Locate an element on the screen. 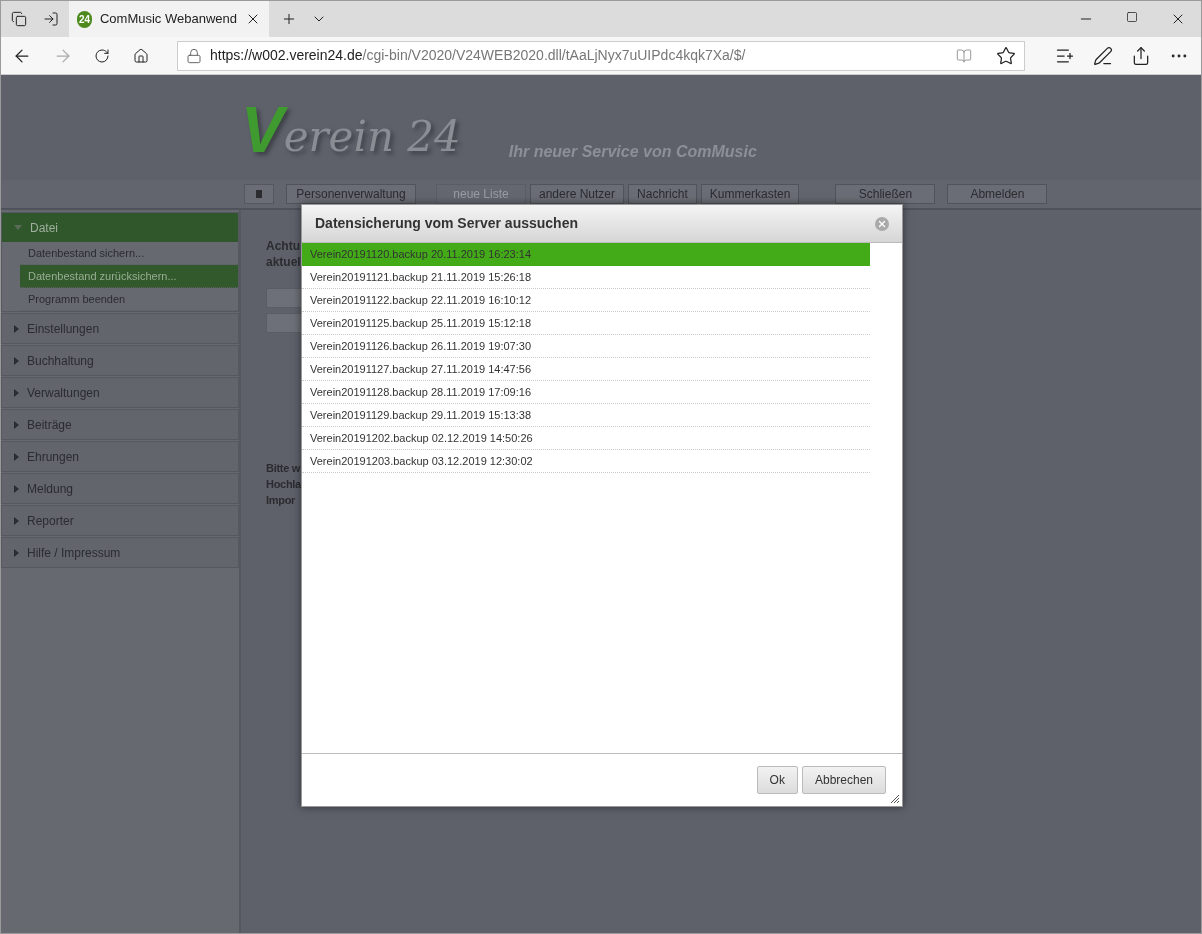 The height and width of the screenshot is (934, 1202). dialog-title: Datensicherung vom Server aussuchen is located at coordinates (446, 223).